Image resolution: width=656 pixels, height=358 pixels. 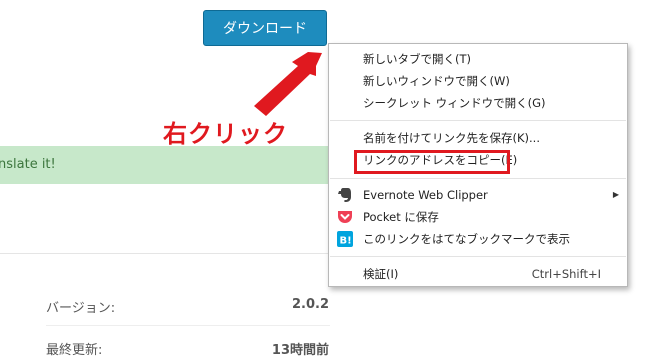 What do you see at coordinates (188, 325) in the screenshot?
I see `row-separator` at bounding box center [188, 325].